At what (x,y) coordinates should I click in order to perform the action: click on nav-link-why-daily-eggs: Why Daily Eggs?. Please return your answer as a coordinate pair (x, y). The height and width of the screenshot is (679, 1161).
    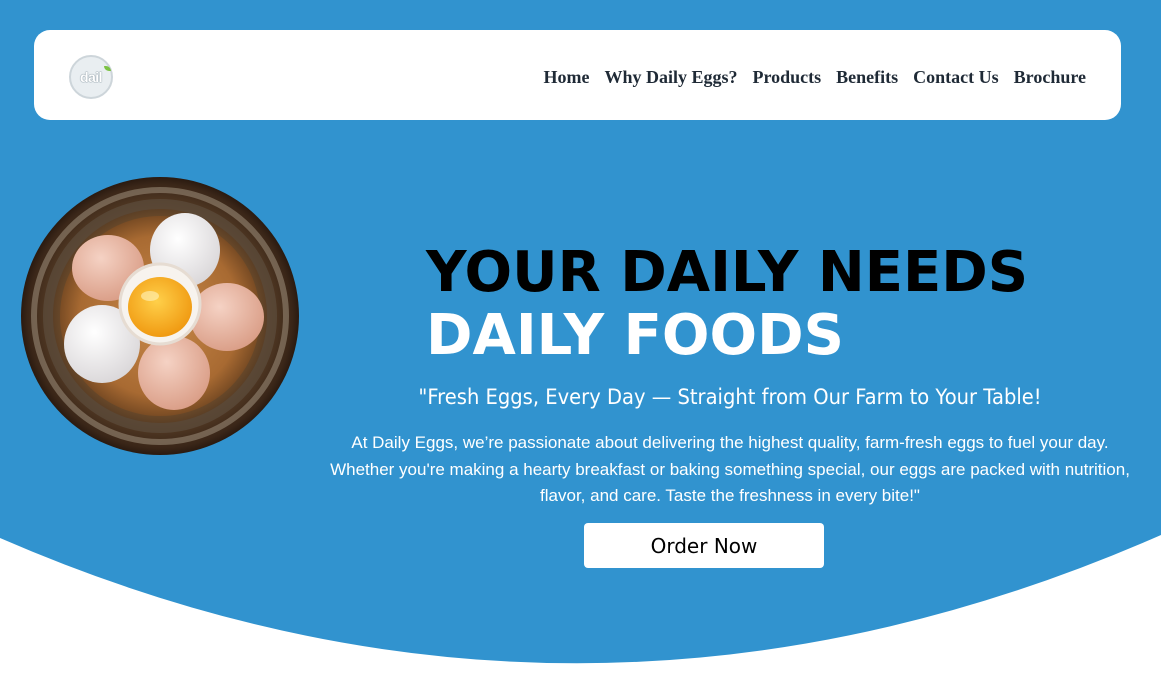
    Looking at the image, I should click on (670, 77).